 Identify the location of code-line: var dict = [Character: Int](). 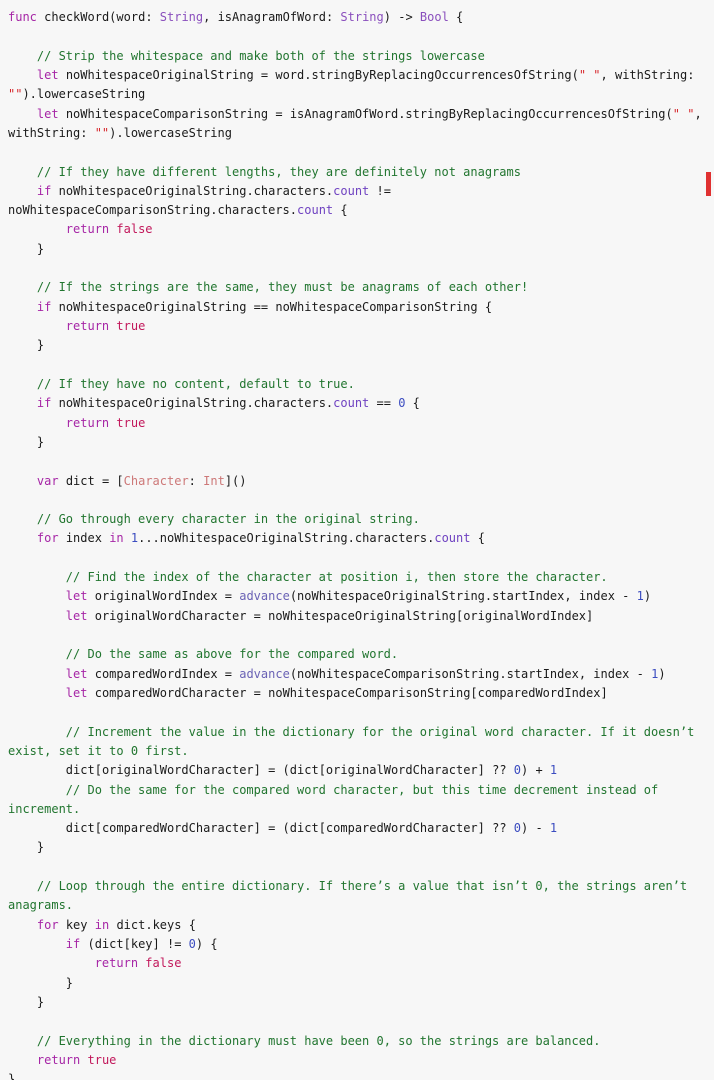
(141, 480).